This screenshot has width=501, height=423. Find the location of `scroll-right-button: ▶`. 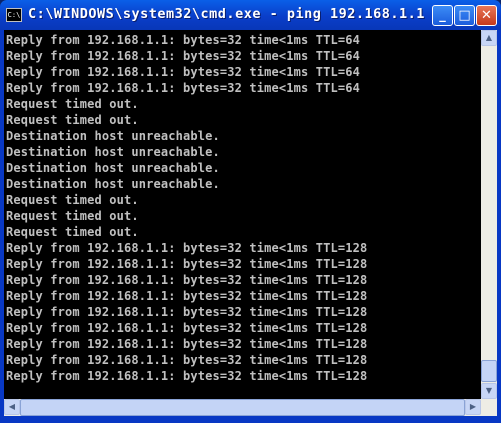

scroll-right-button: ▶ is located at coordinates (473, 407).